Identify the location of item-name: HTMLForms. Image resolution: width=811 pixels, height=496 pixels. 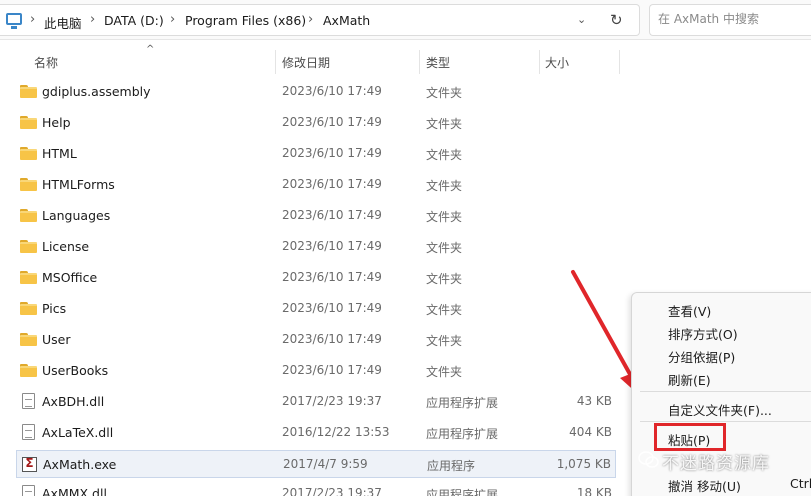
(78, 184).